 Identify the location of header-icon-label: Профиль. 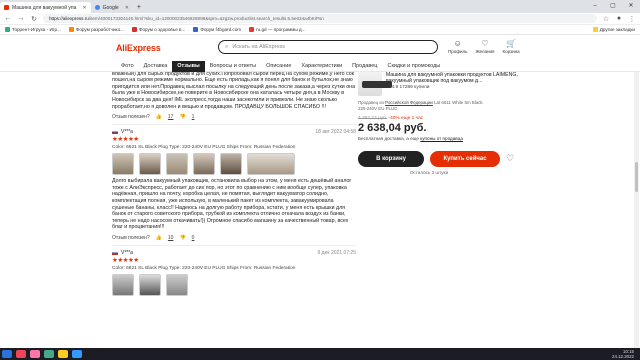
(458, 51).